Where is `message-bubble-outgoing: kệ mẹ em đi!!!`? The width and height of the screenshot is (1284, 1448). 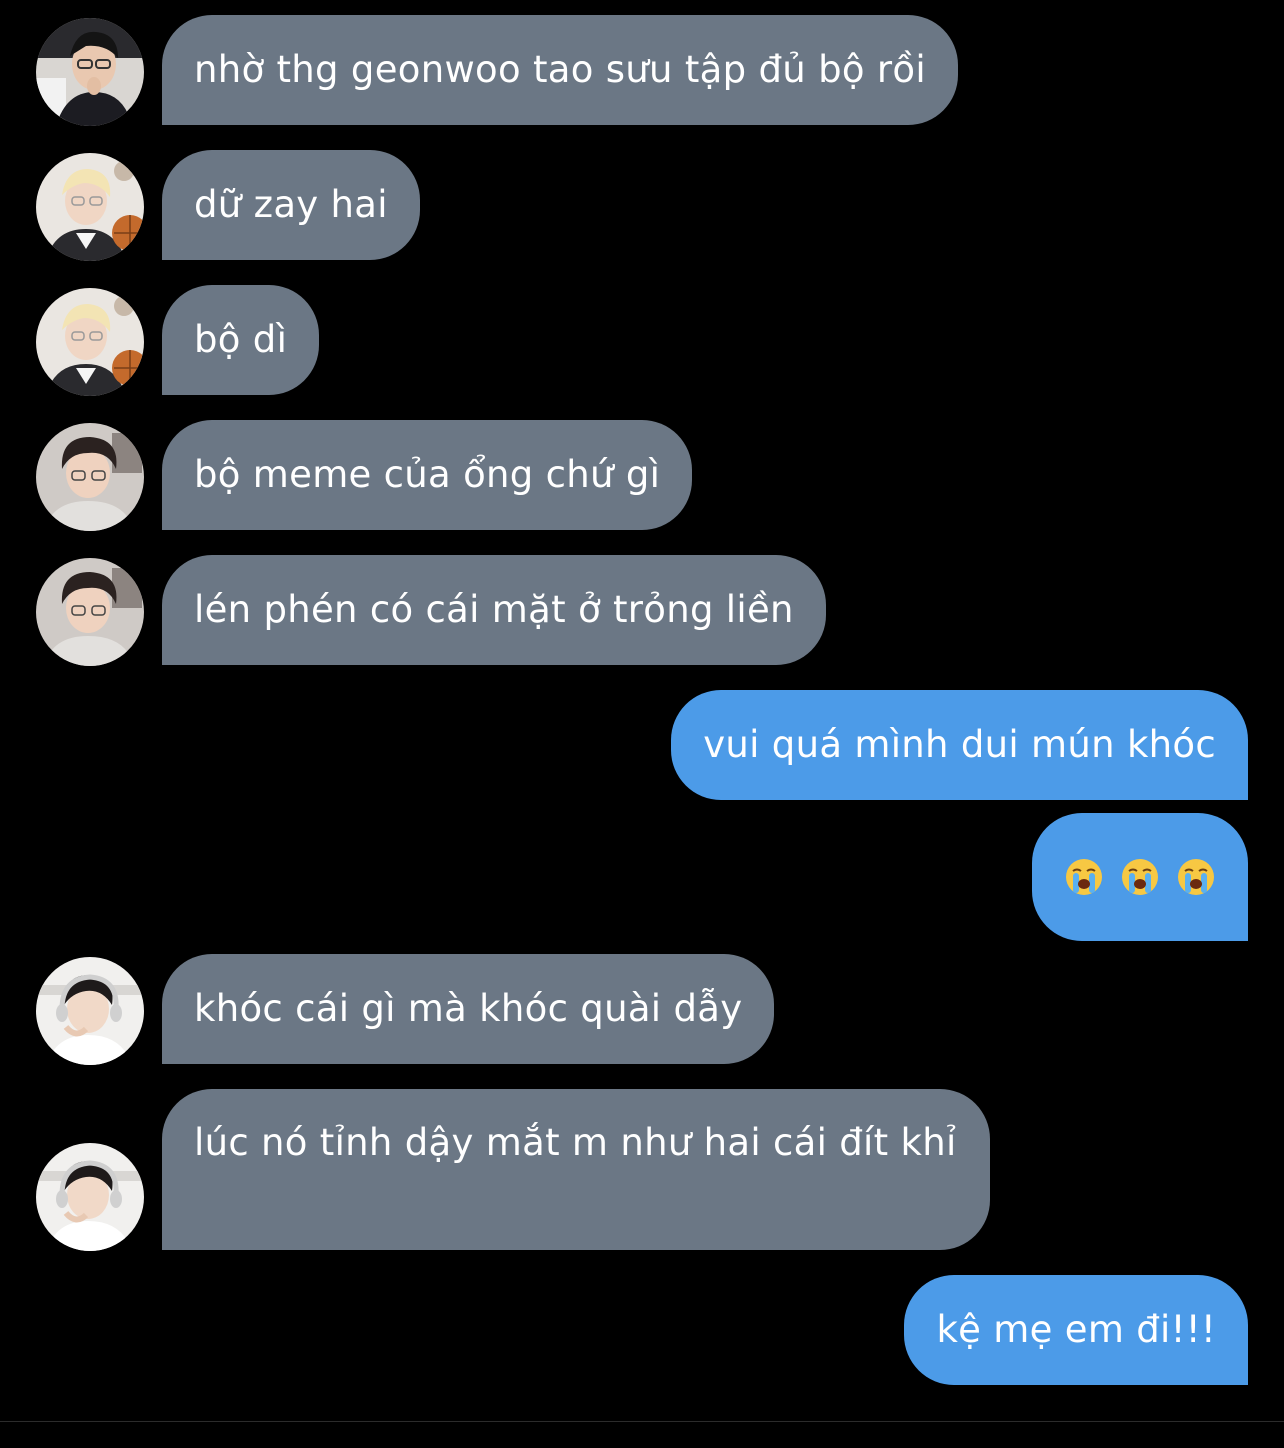
message-bubble-outgoing: kệ mẹ em đi!!! is located at coordinates (1076, 1330).